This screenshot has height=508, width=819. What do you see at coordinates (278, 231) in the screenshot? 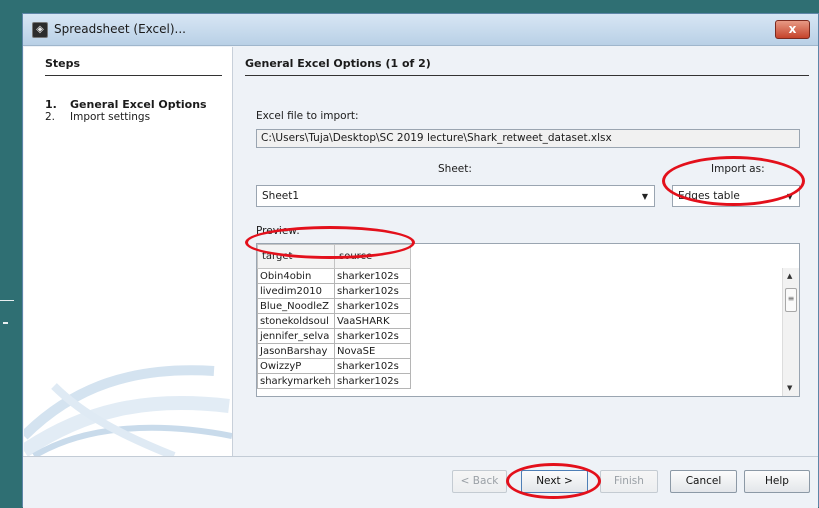
I see `preview-label: Preview:` at bounding box center [278, 231].